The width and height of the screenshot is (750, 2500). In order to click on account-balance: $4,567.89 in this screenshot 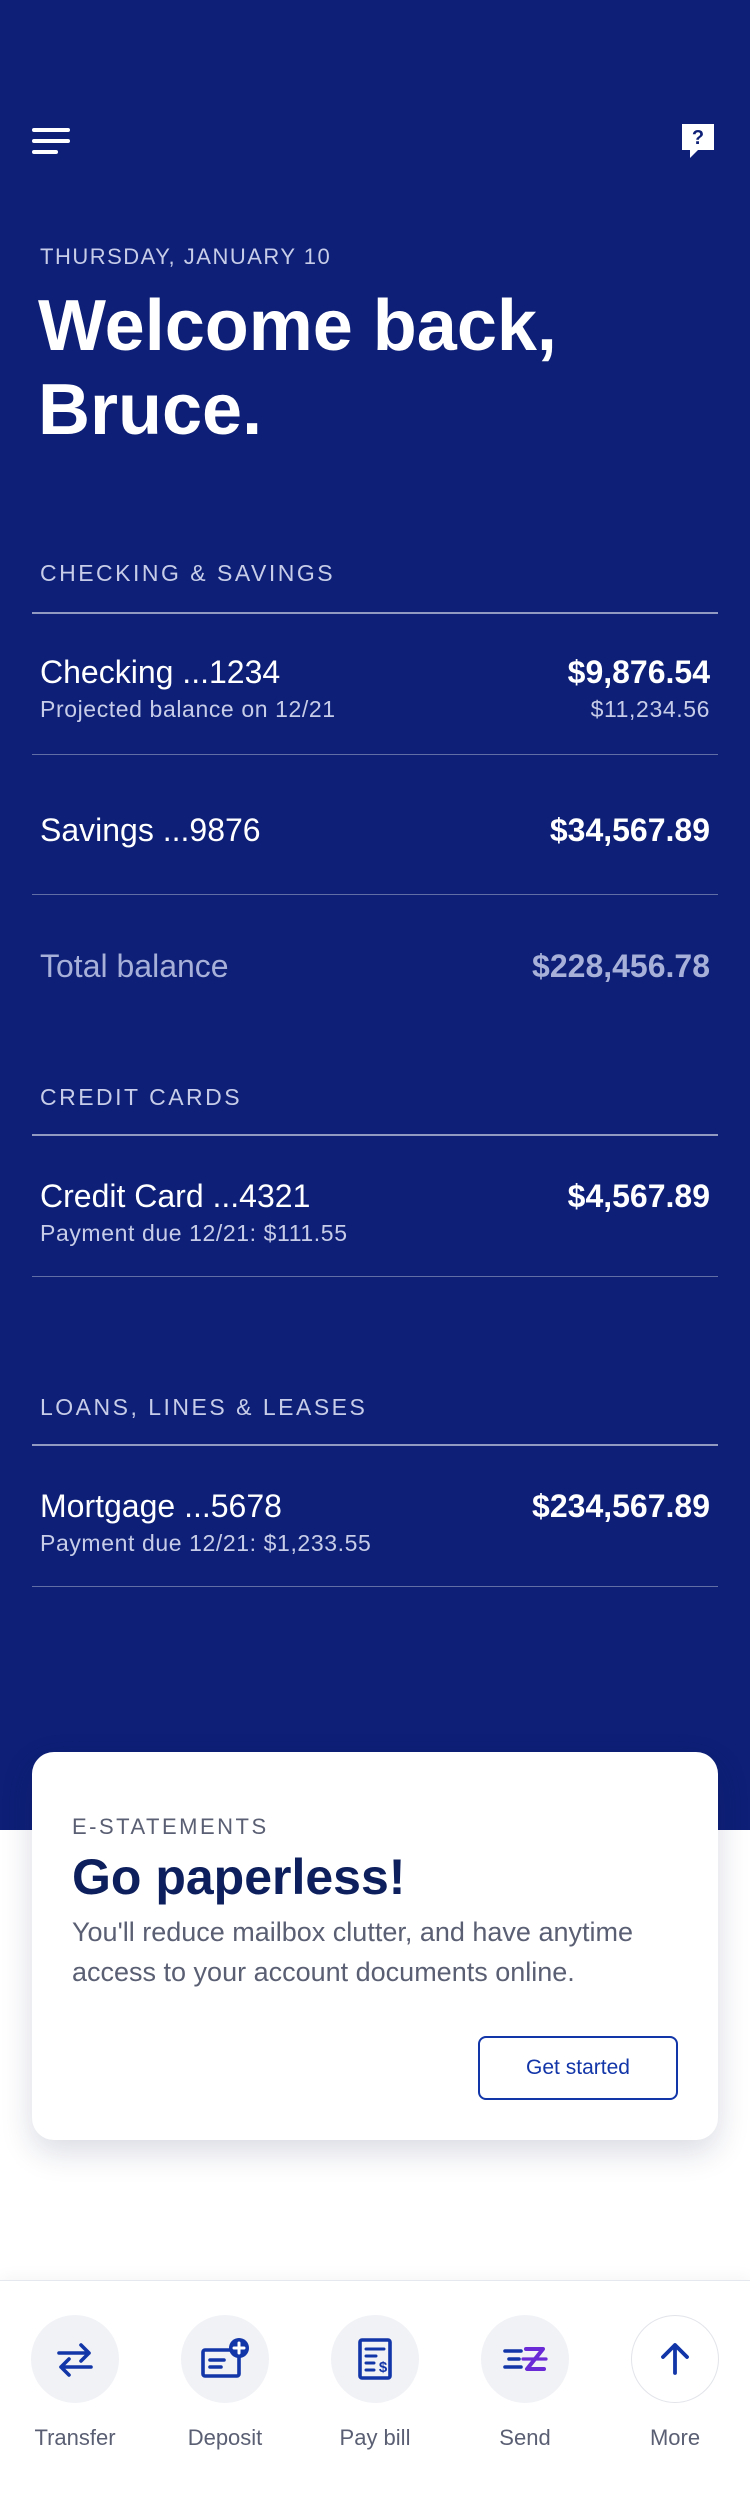, I will do `click(638, 1196)`.